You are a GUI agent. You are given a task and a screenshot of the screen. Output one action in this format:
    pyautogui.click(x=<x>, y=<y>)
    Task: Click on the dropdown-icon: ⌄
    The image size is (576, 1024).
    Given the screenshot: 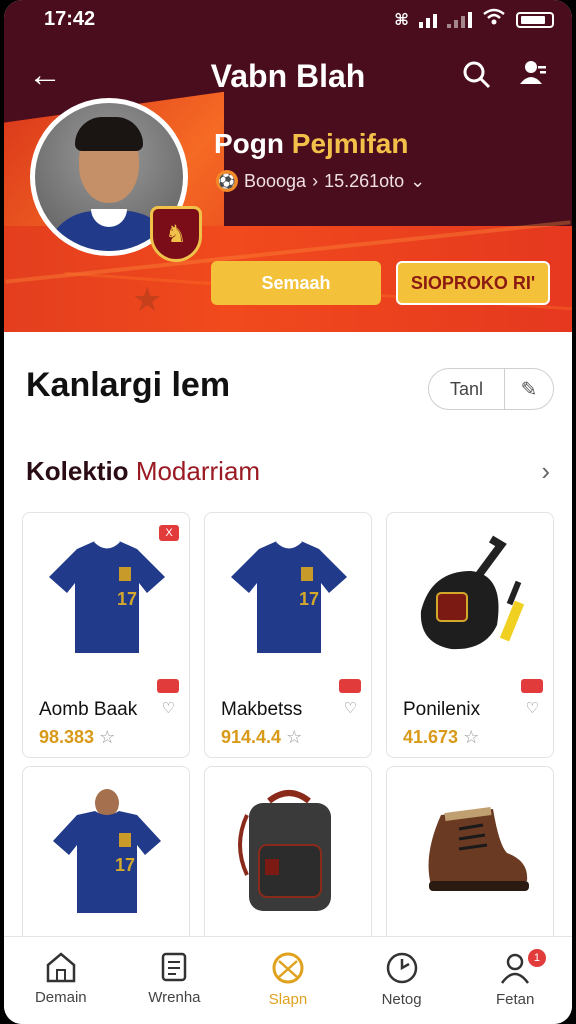 What is the action you would take?
    pyautogui.click(x=417, y=181)
    